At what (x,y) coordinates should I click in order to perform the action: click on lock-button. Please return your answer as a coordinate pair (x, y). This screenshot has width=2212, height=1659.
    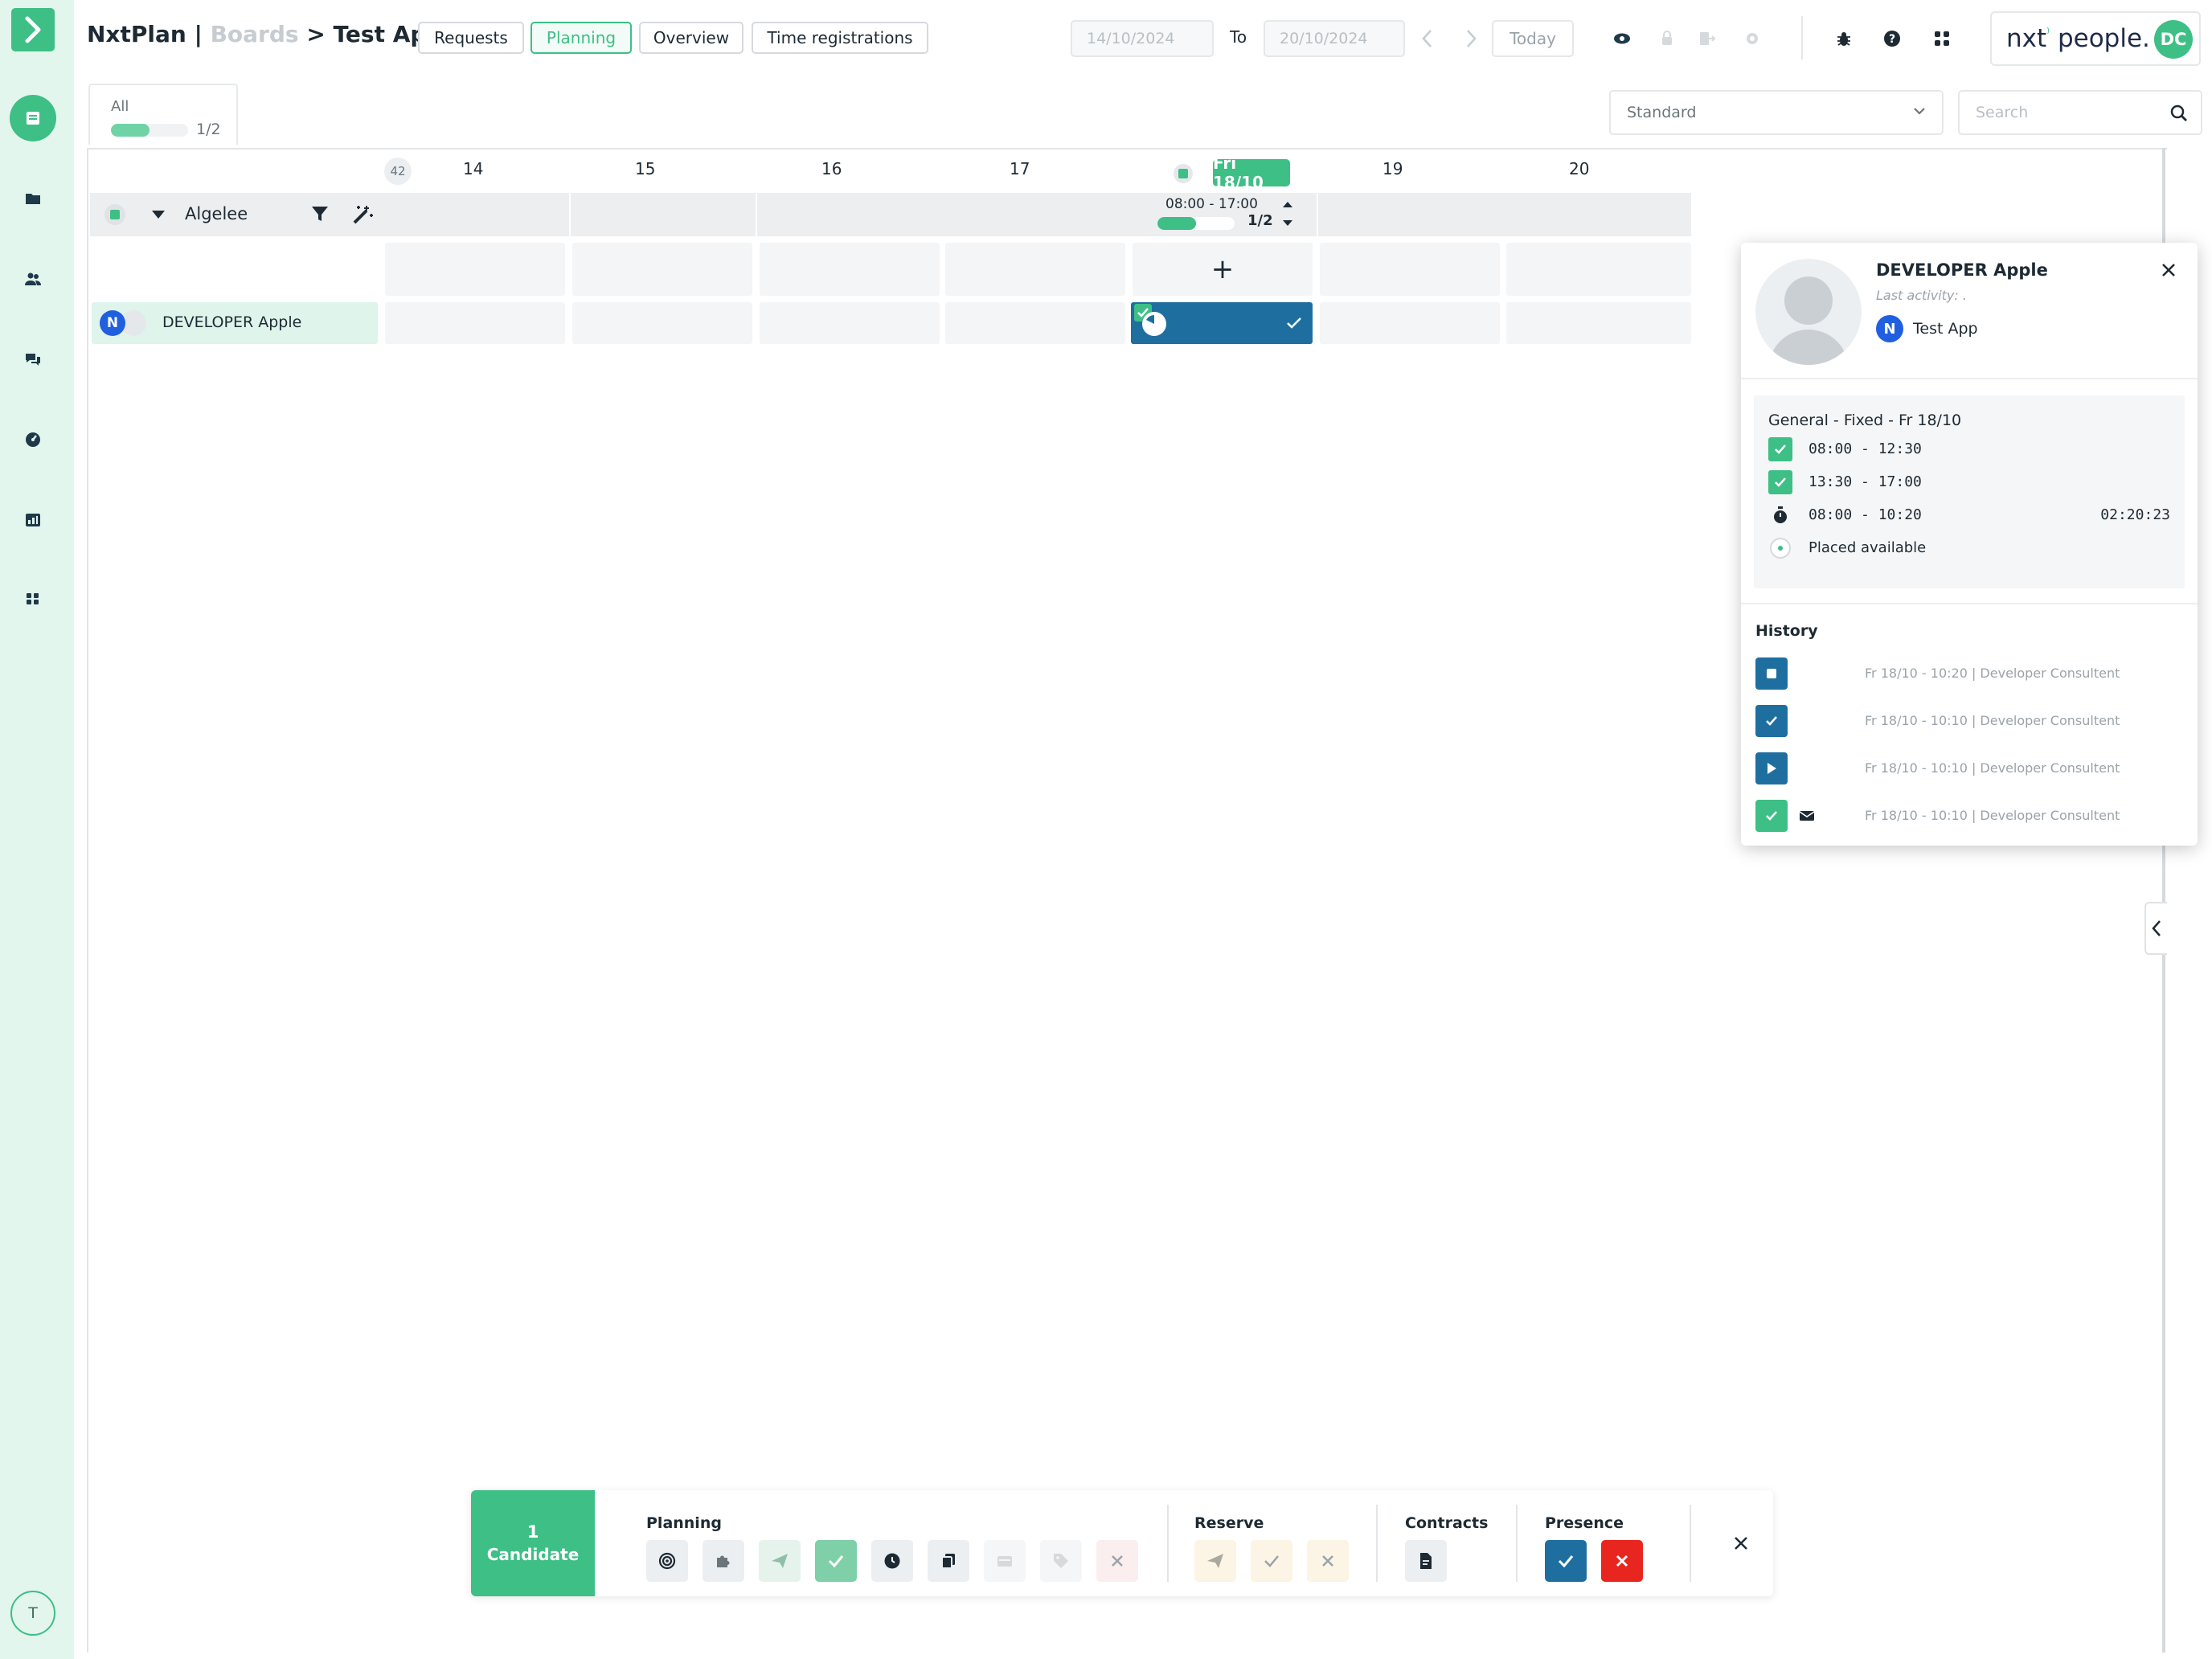
    Looking at the image, I should click on (1667, 38).